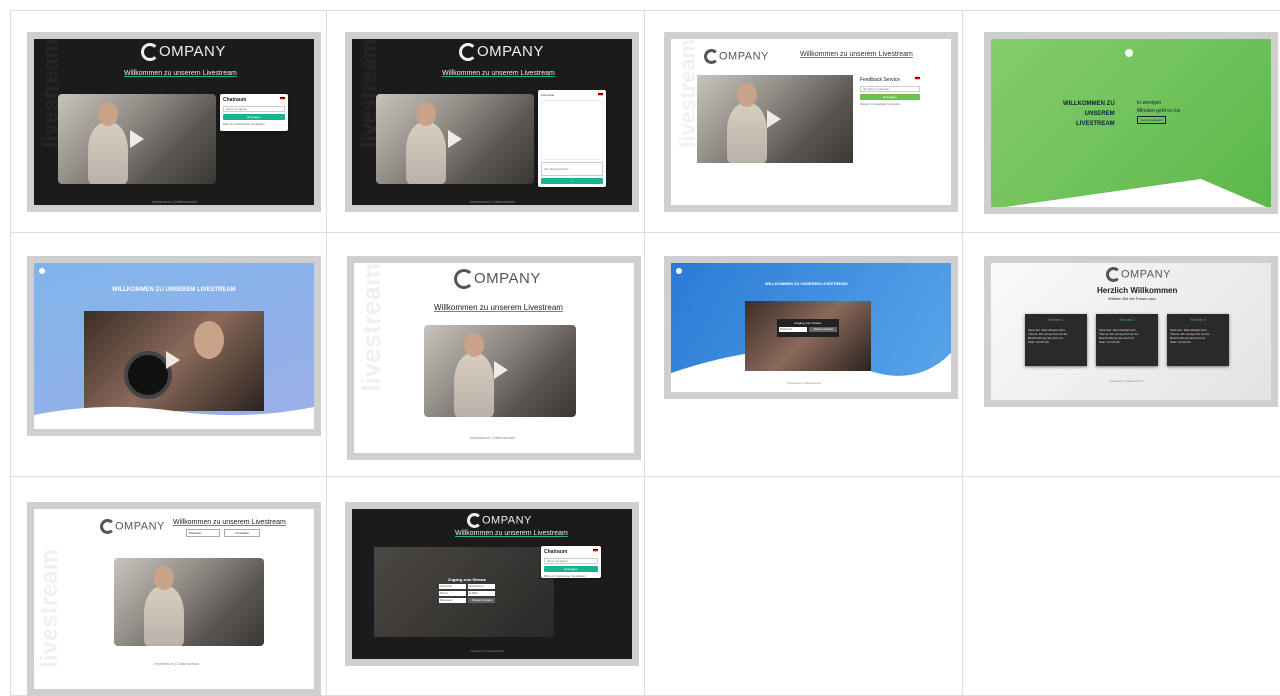  Describe the element at coordinates (572, 181) in the screenshot. I see `chat-send-button: ✓` at that location.